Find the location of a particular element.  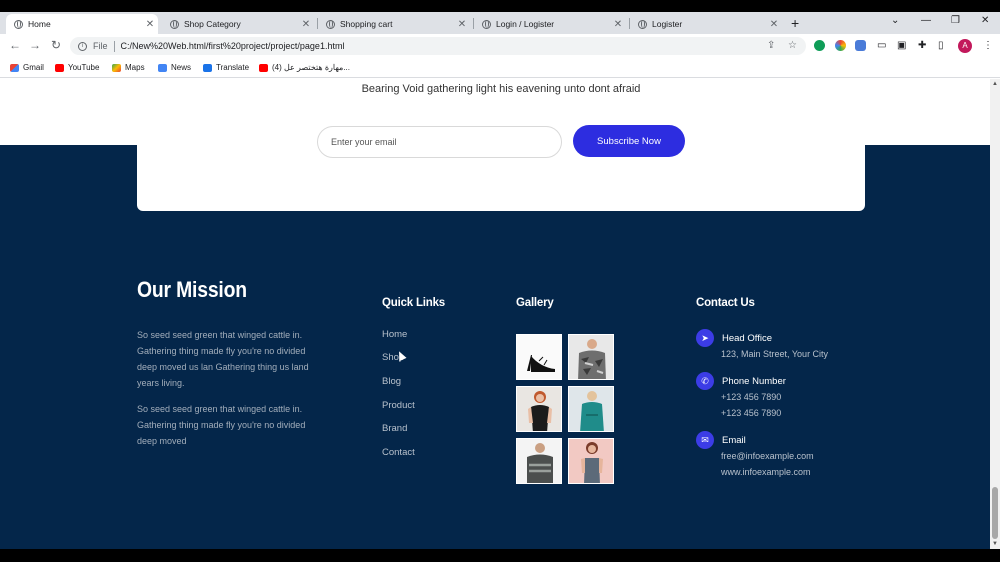

cube-extension-icon is located at coordinates (860, 45).